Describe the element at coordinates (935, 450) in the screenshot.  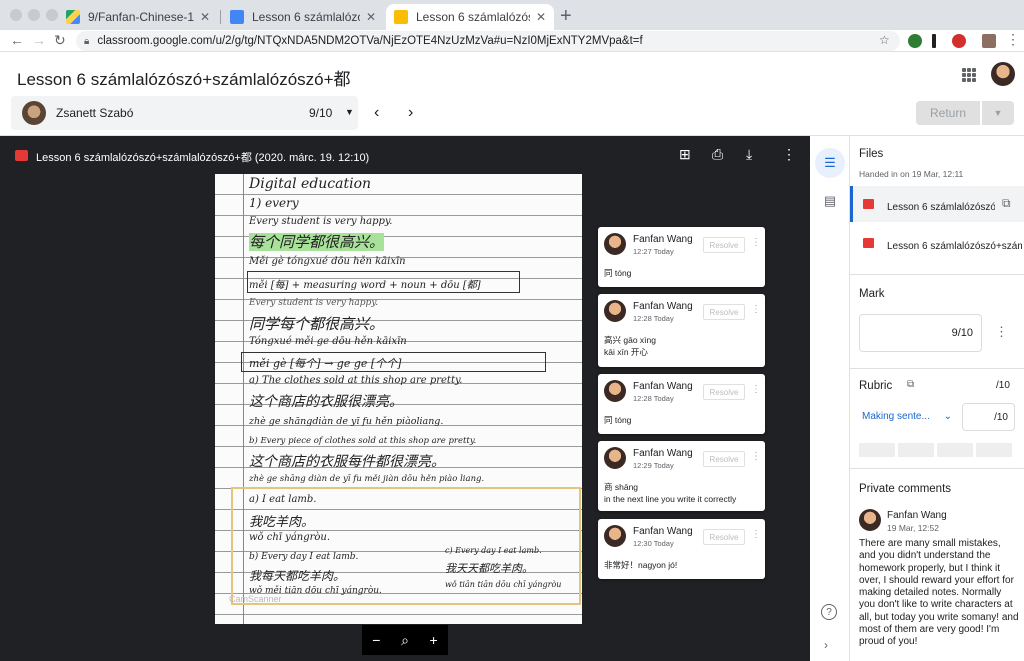
I see `rubric-levels` at that location.